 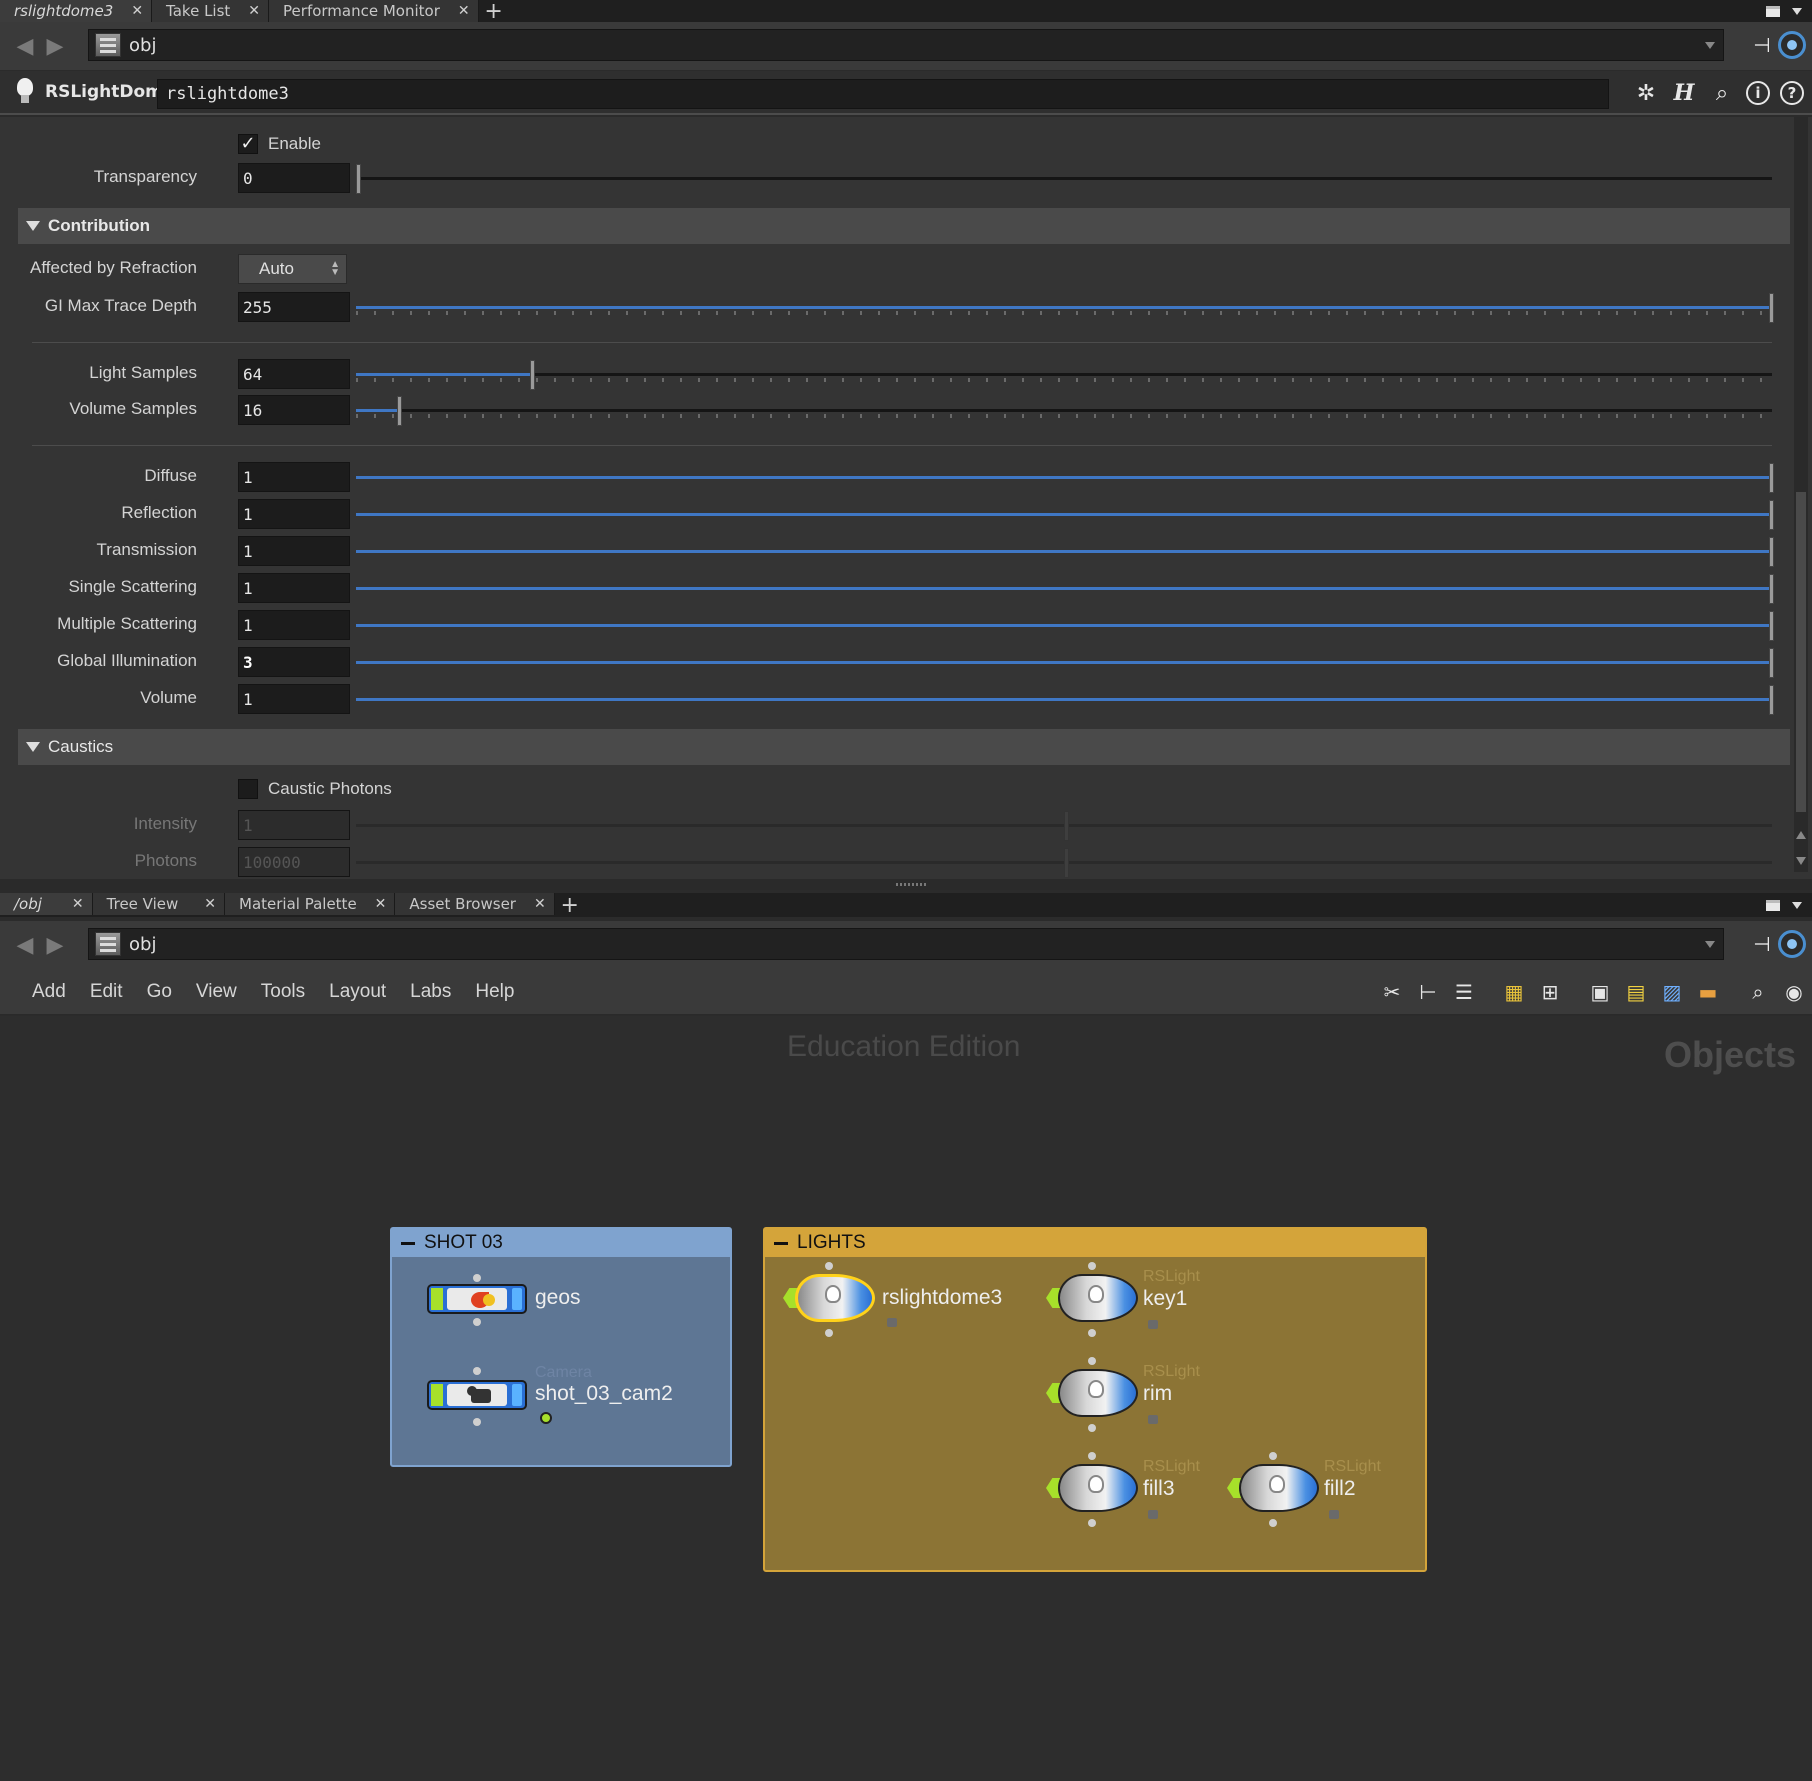 What do you see at coordinates (477, 1395) in the screenshot?
I see `camera-node-icon` at bounding box center [477, 1395].